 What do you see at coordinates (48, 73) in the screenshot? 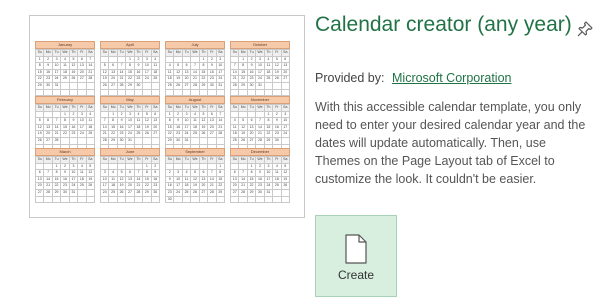
I see `day-cell: 16` at bounding box center [48, 73].